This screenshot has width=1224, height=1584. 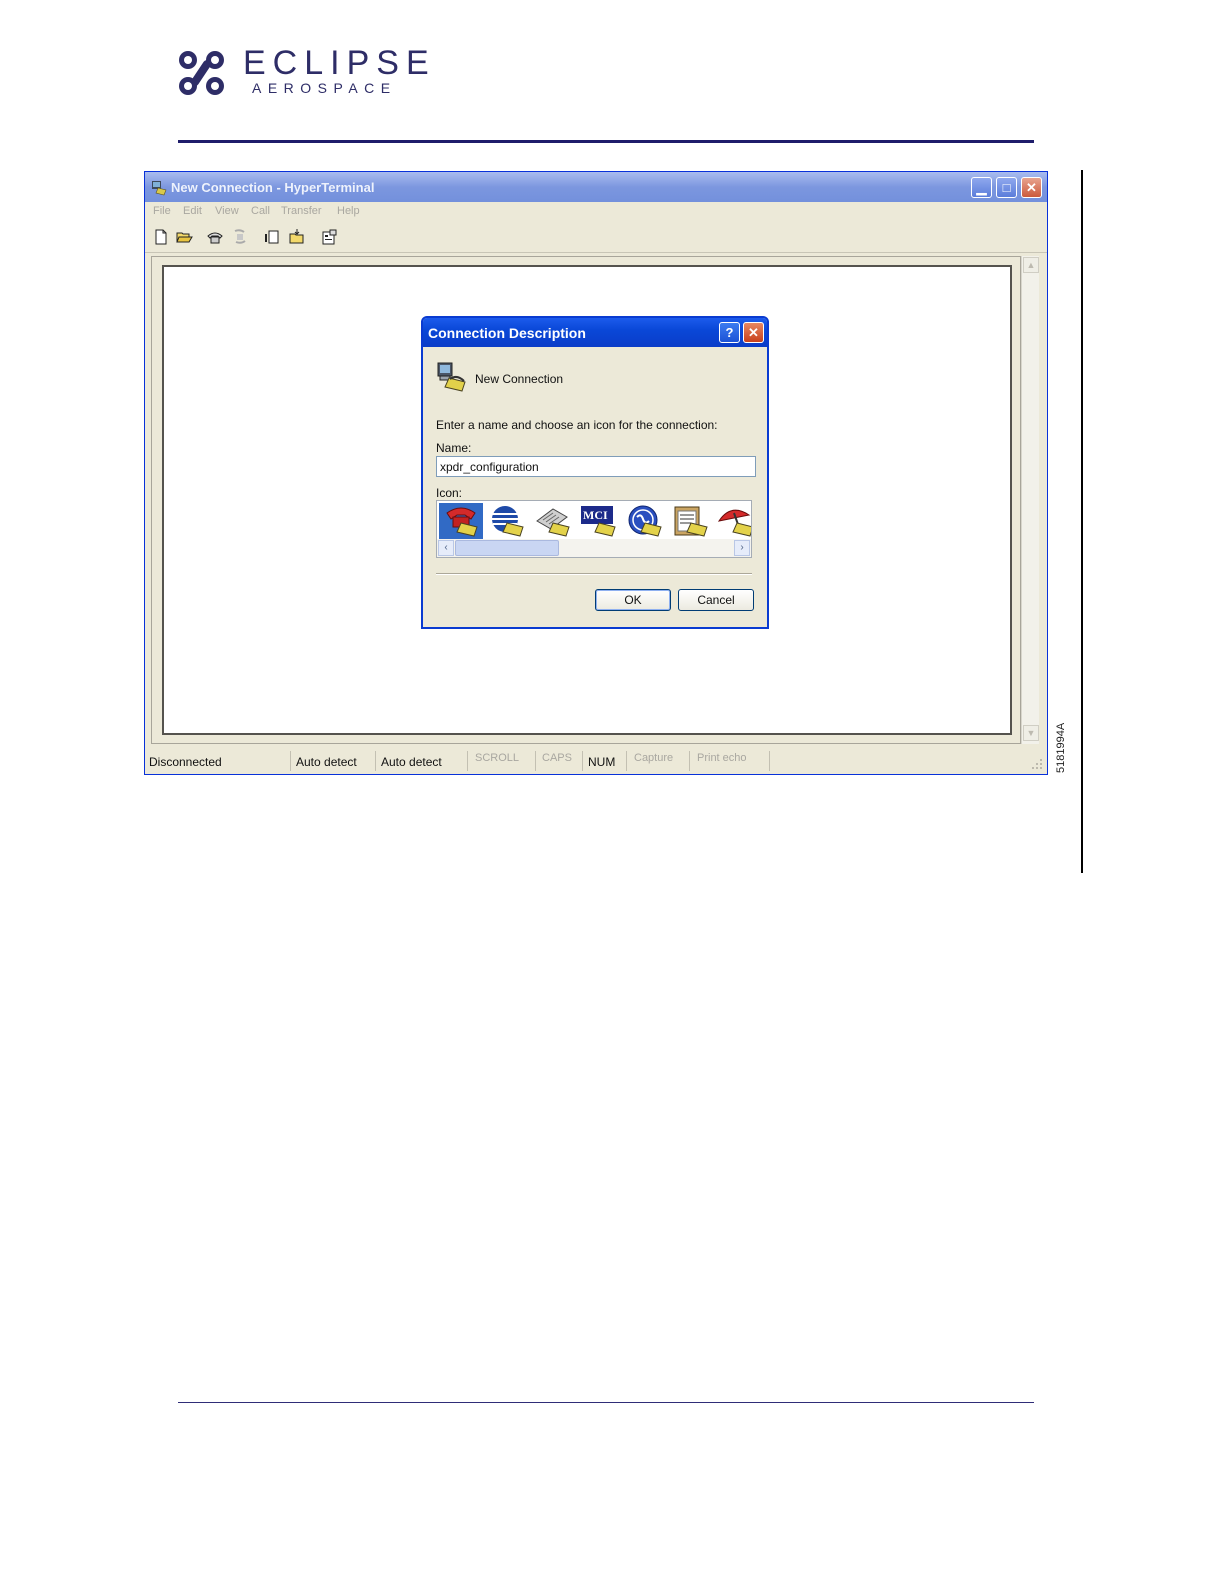 What do you see at coordinates (348, 211) in the screenshot?
I see `menu-help: Help` at bounding box center [348, 211].